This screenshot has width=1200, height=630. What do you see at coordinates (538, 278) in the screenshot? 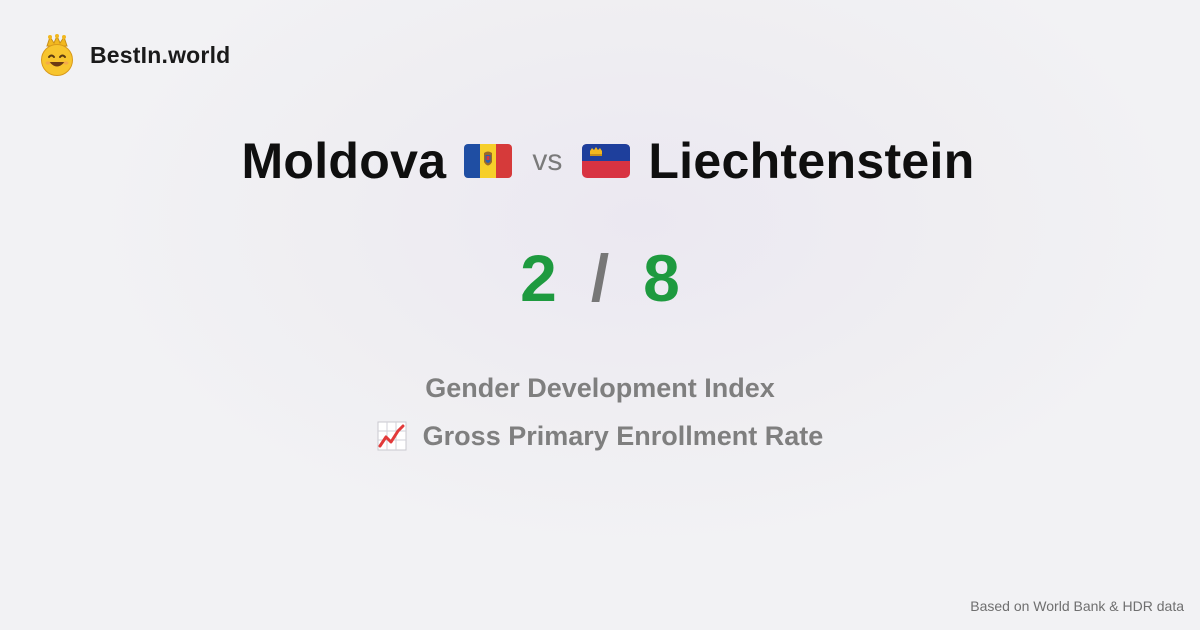
I see `left-score: 2` at bounding box center [538, 278].